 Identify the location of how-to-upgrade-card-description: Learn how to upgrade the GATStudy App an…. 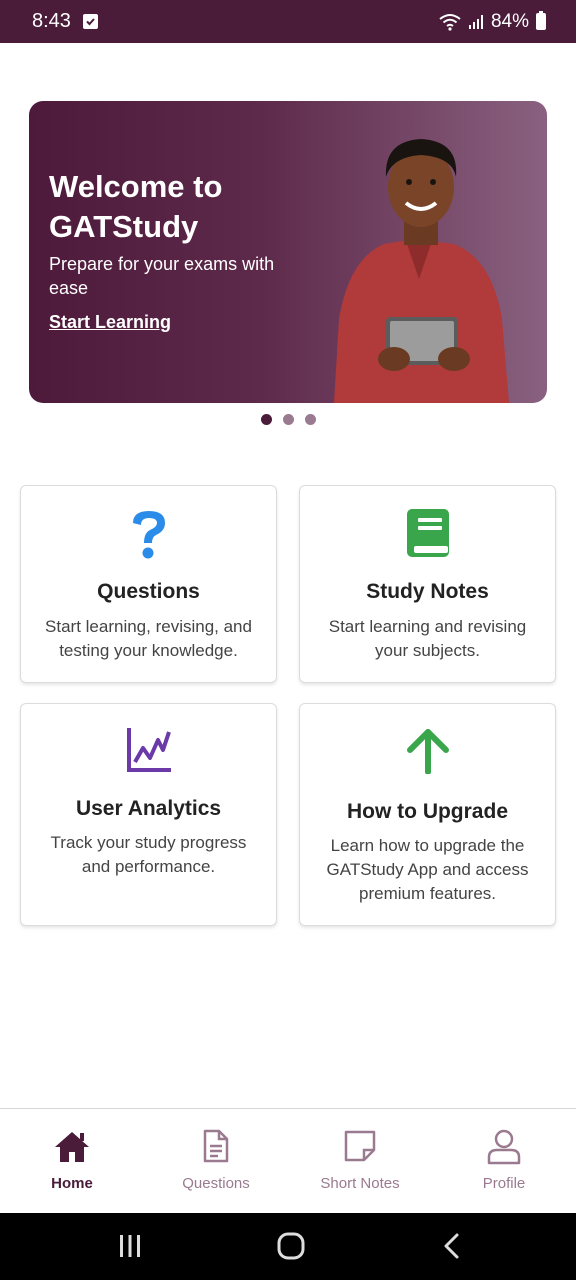
(427, 869).